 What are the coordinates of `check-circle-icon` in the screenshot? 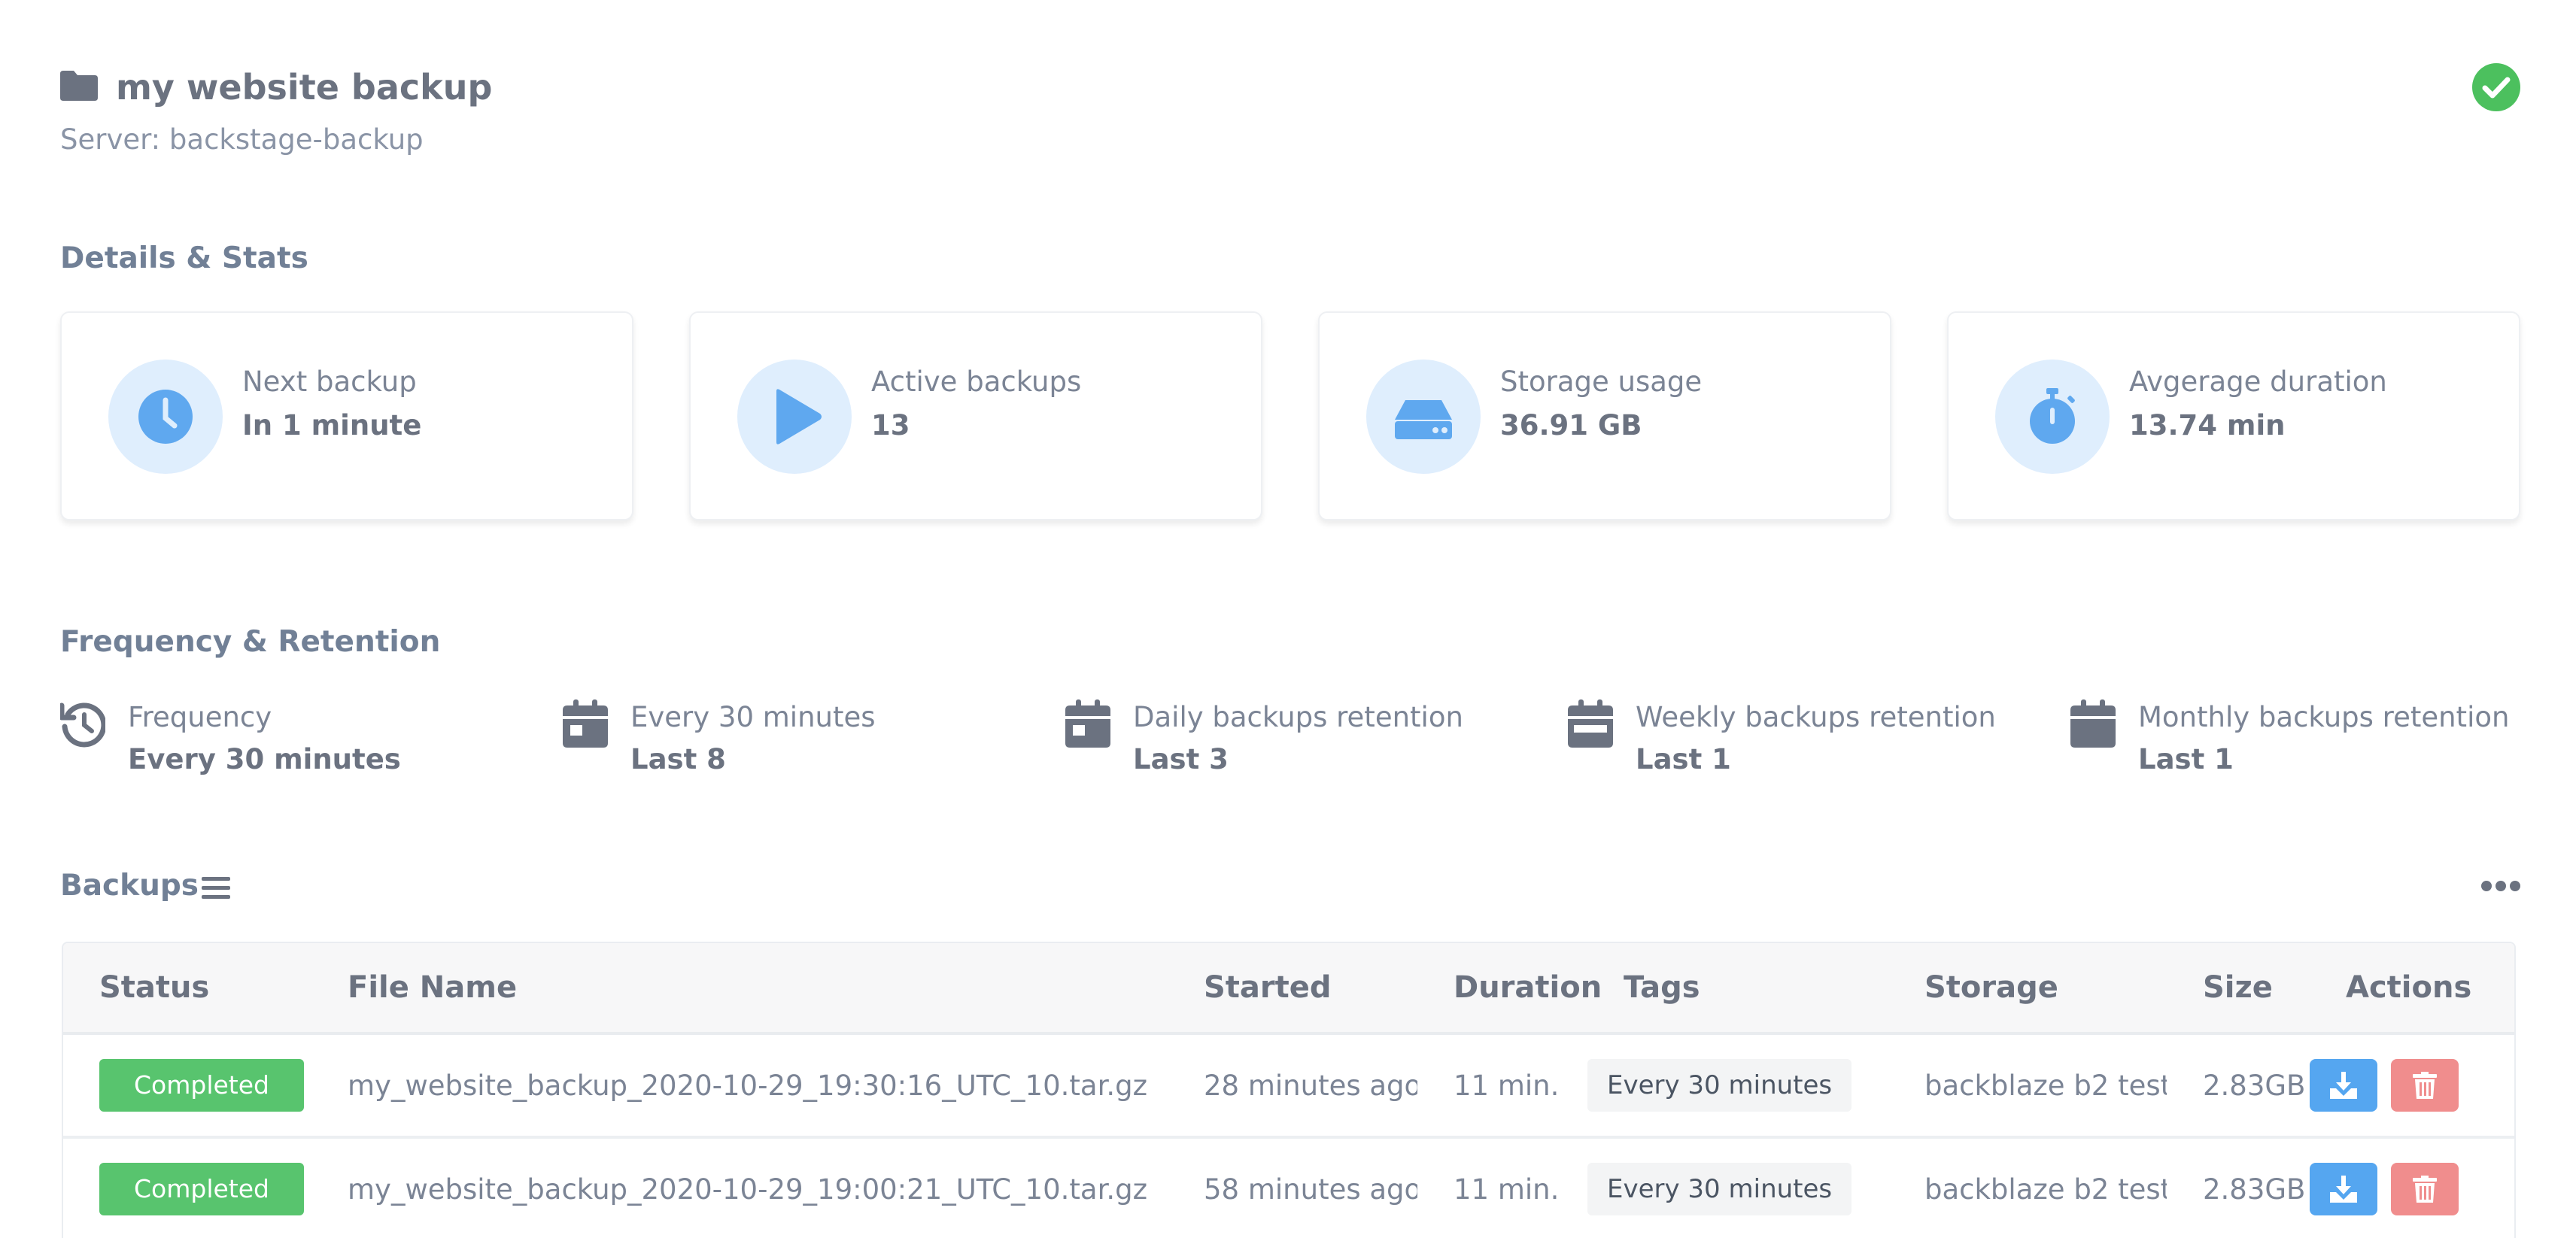 It's located at (2496, 87).